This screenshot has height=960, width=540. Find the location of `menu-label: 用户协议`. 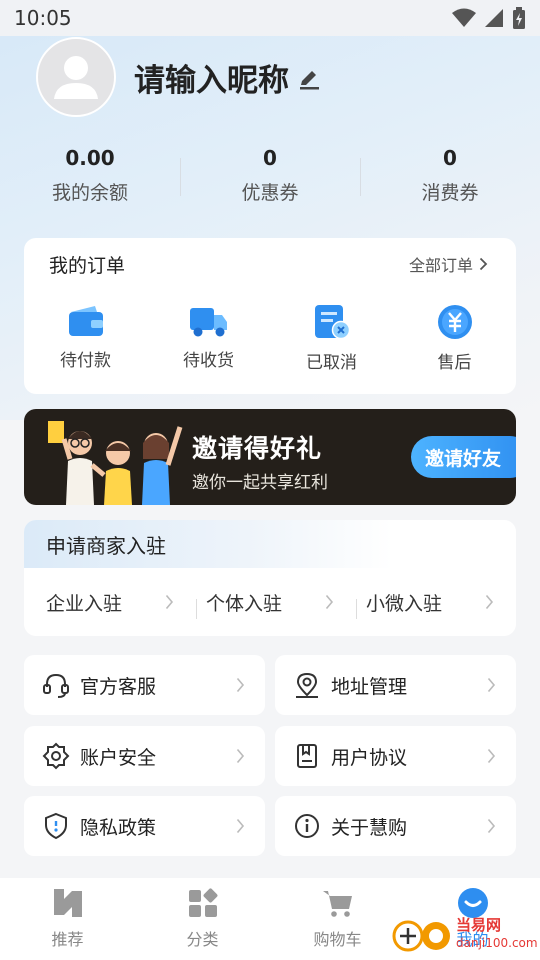

menu-label: 用户协议 is located at coordinates (369, 757).